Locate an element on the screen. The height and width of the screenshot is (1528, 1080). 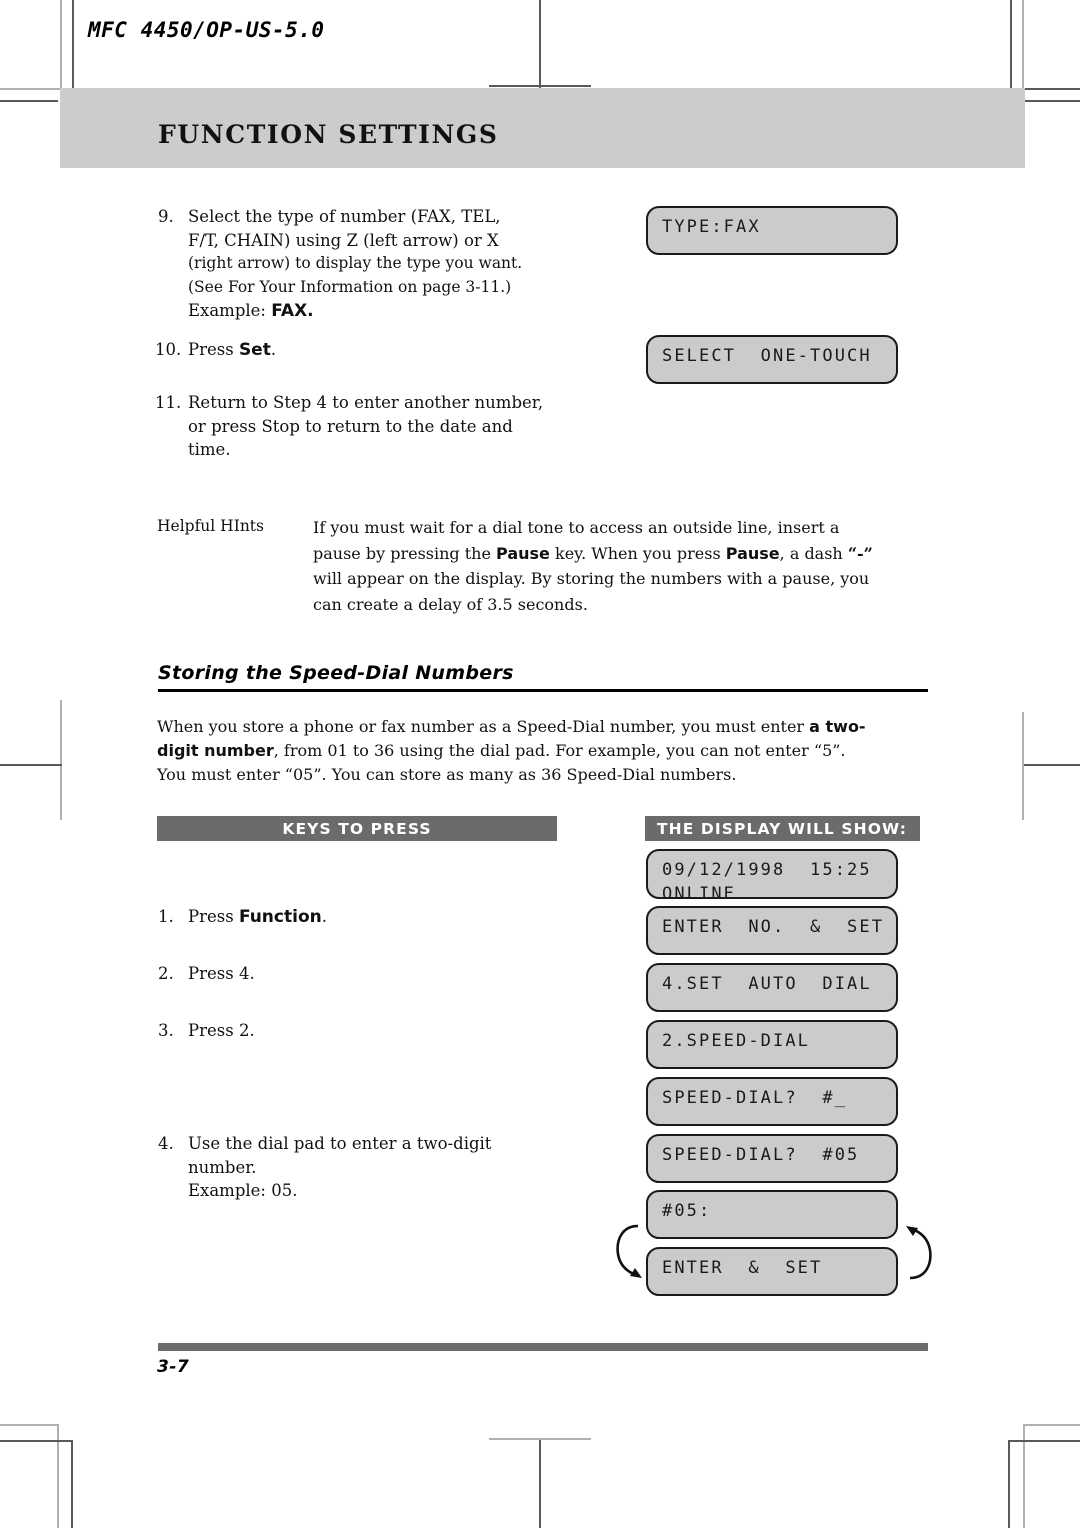
section-body-emphasis-1: a two- is located at coordinates (837, 726).